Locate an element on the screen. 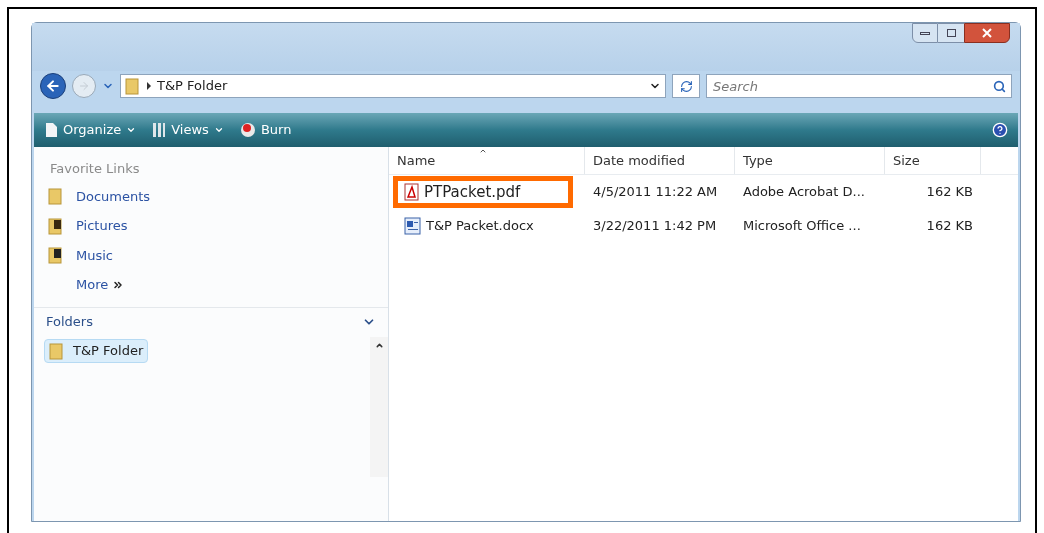 This screenshot has width=1044, height=533. column-header: Type is located at coordinates (810, 160).